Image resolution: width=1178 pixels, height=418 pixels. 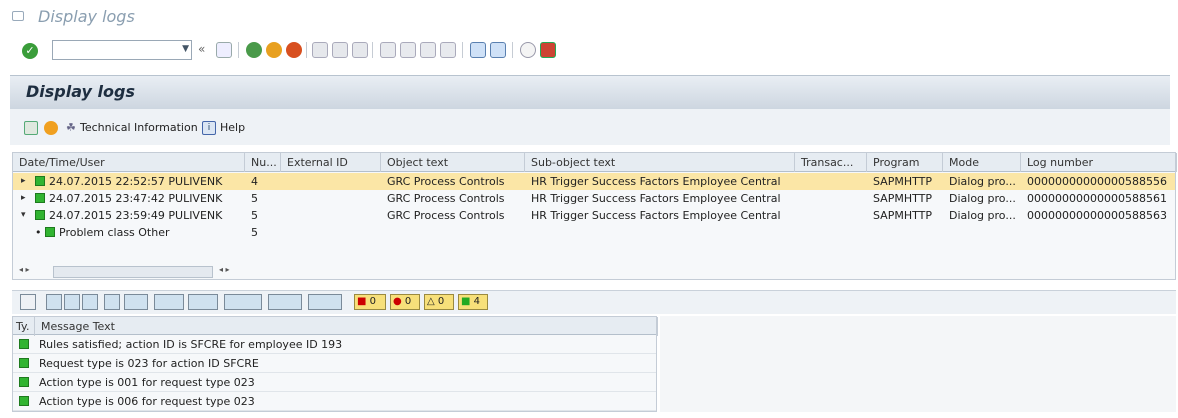 I want to click on back-nav-icon, so click(x=254, y=50).